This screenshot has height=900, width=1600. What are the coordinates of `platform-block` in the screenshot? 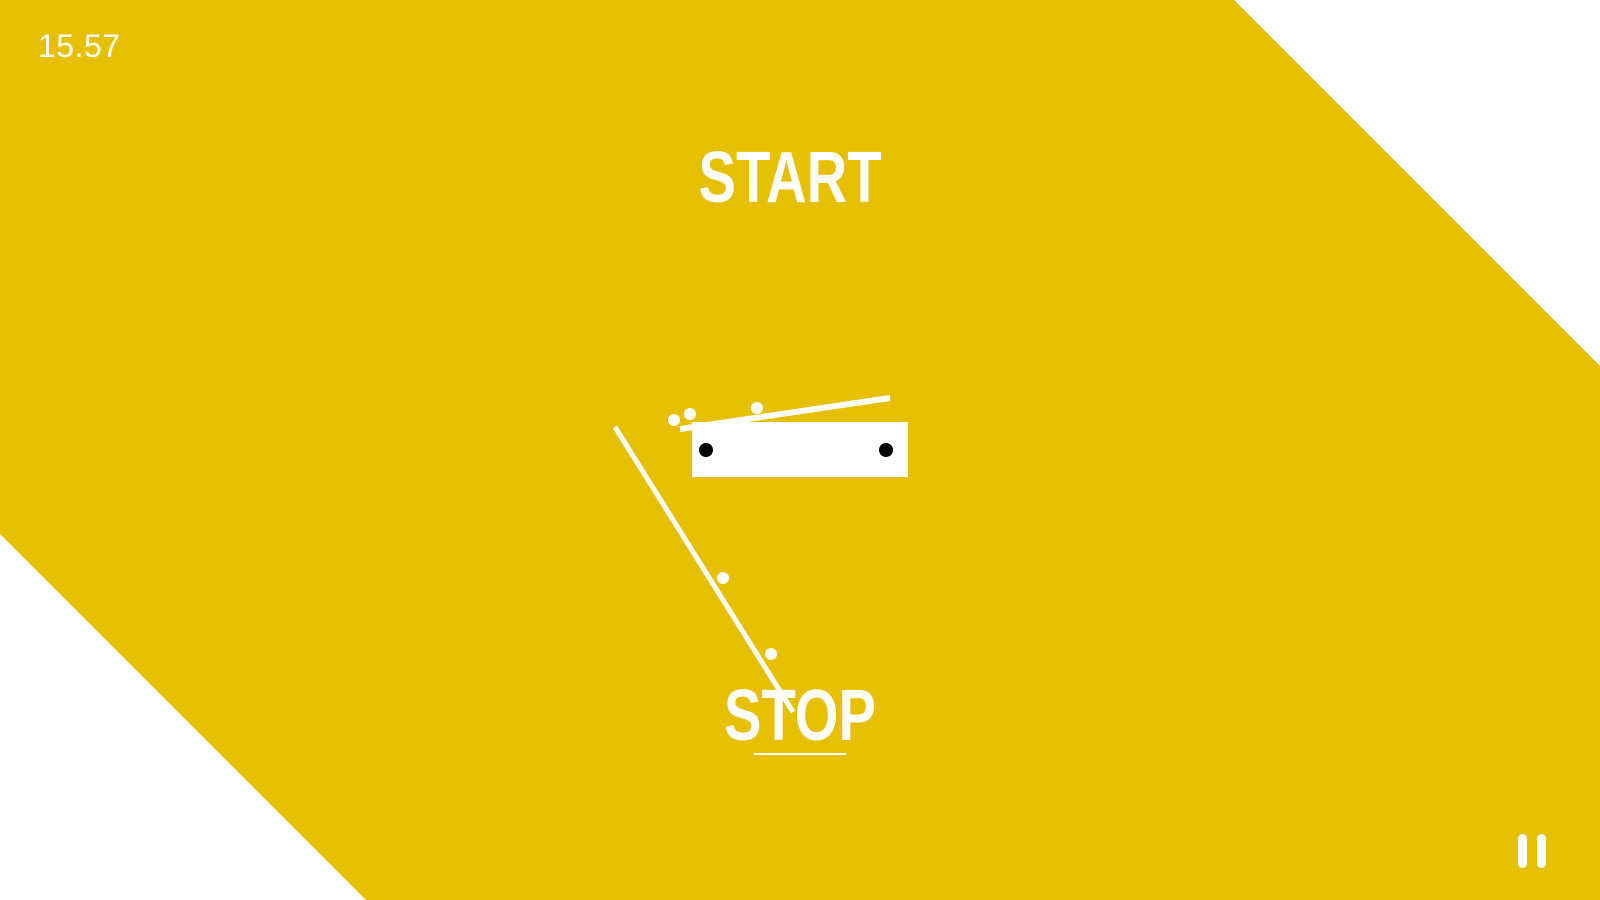 It's located at (800, 449).